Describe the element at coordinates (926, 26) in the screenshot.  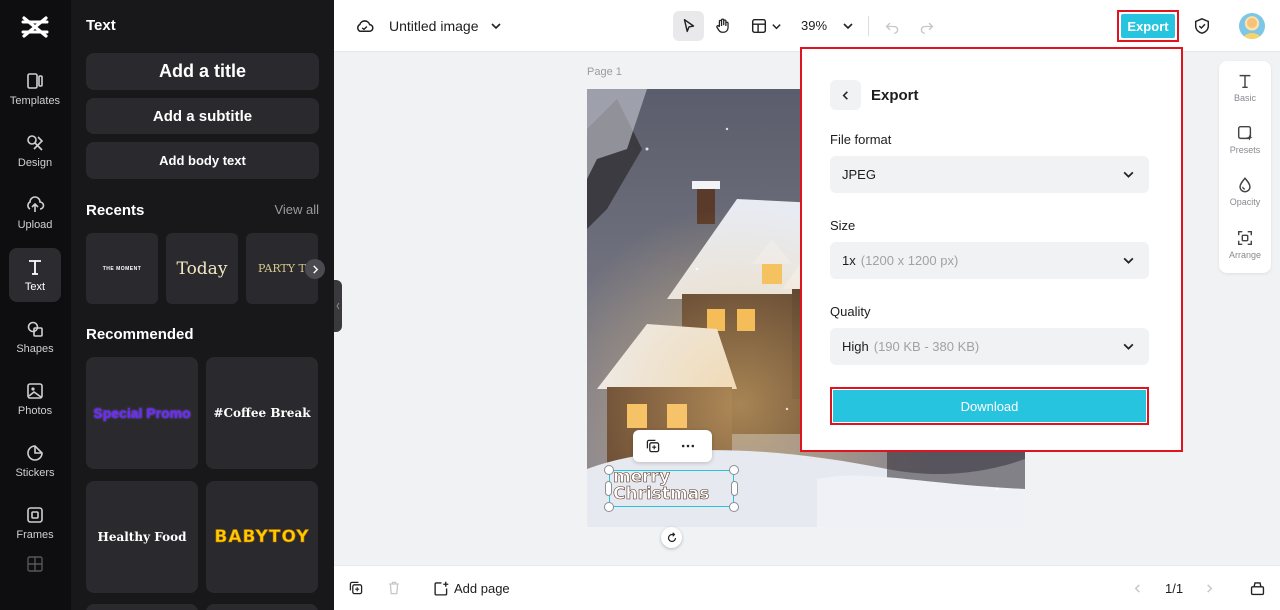
I see `redo-button` at that location.